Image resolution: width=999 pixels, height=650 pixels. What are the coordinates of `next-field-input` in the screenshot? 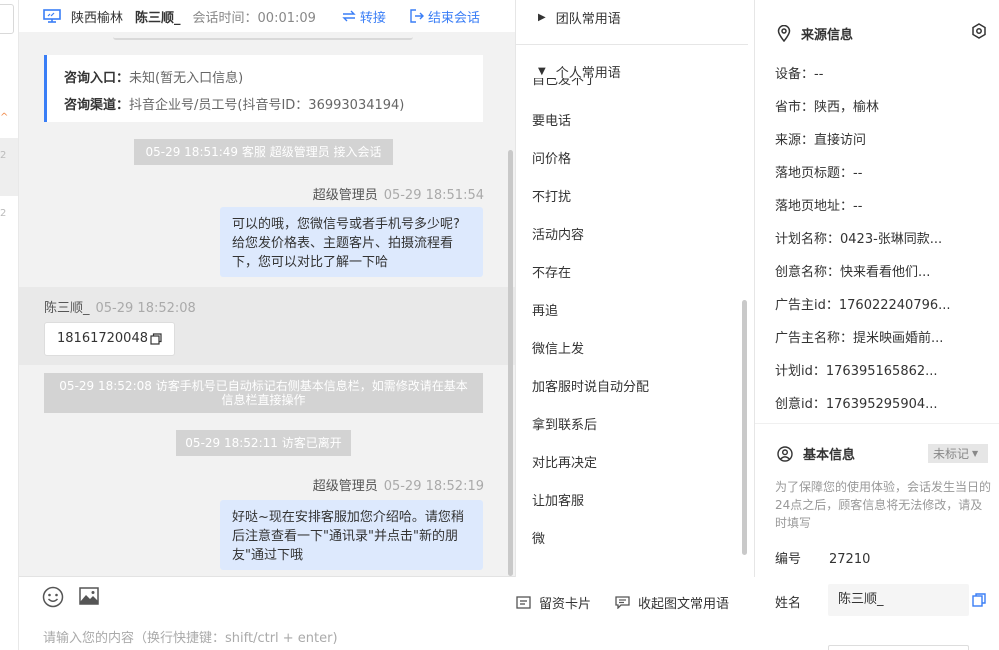 It's located at (898, 647).